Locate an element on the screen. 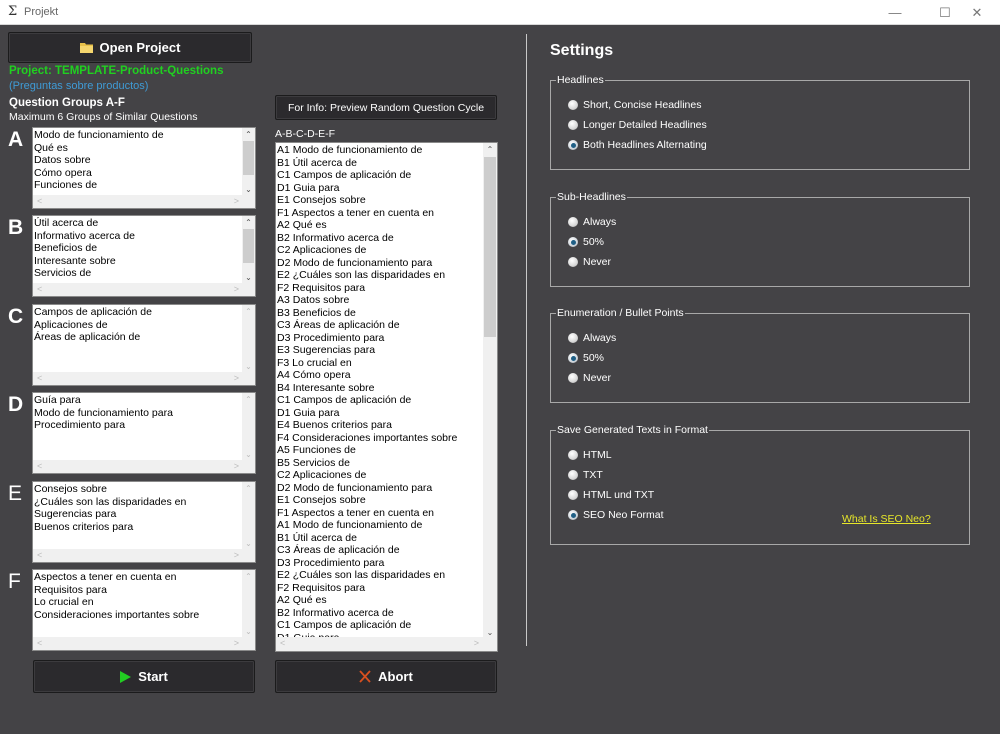 The image size is (1000, 734). group-line: Datos sobre is located at coordinates (62, 160).